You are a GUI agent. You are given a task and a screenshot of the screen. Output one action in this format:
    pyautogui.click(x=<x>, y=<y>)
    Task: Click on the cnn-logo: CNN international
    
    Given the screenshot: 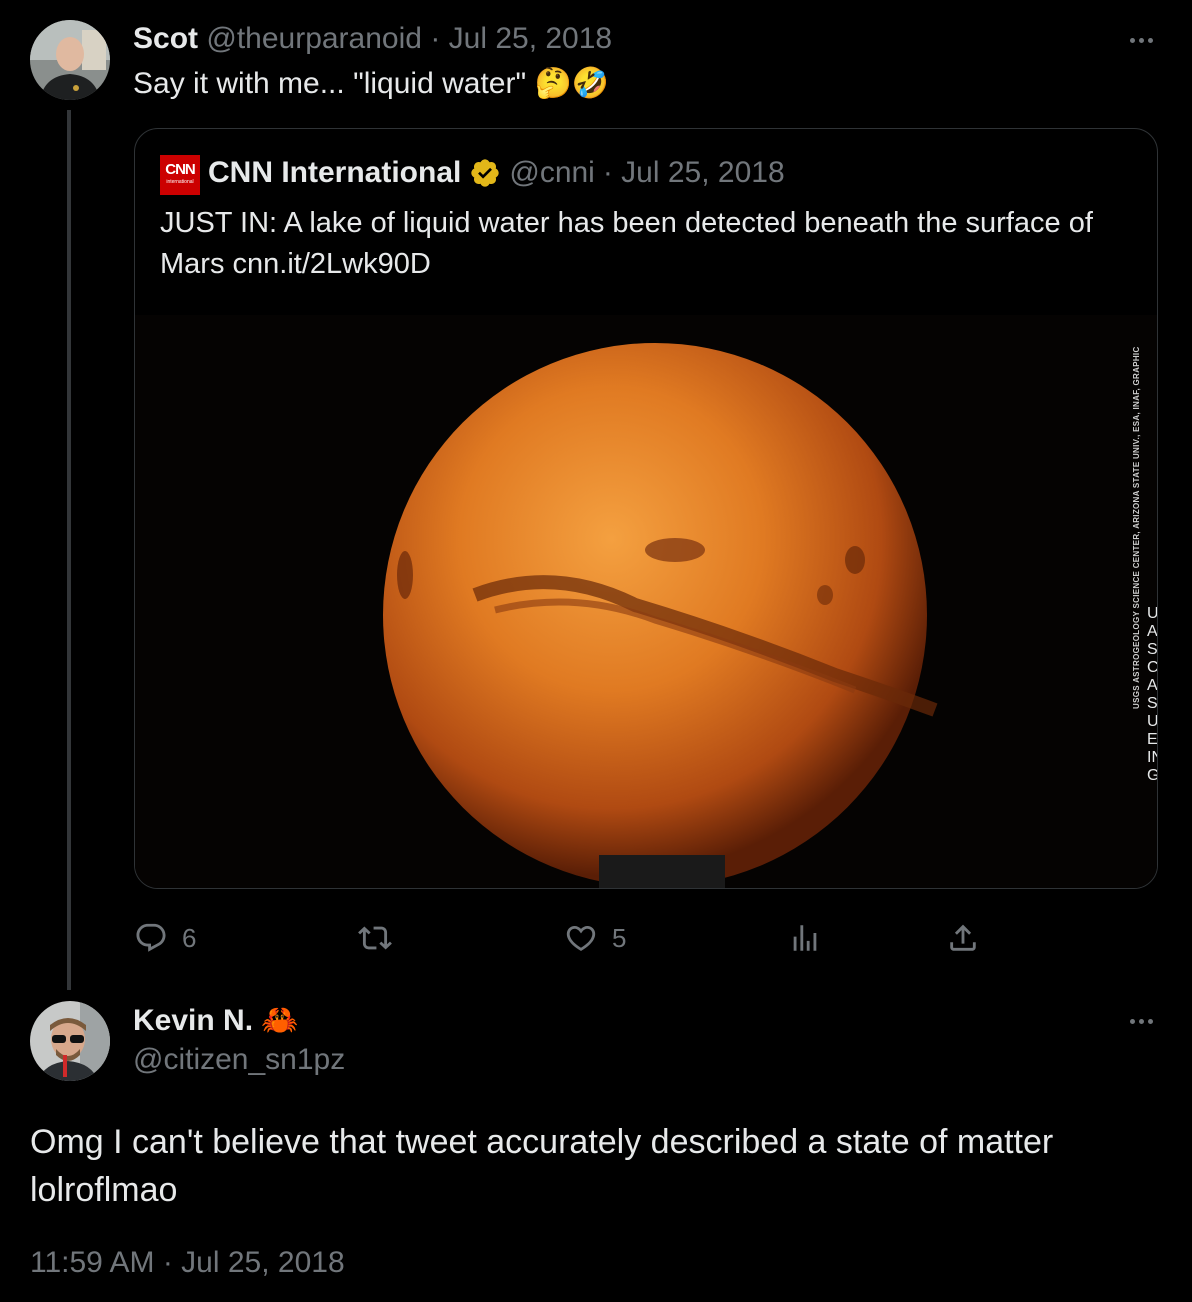 What is the action you would take?
    pyautogui.click(x=180, y=175)
    